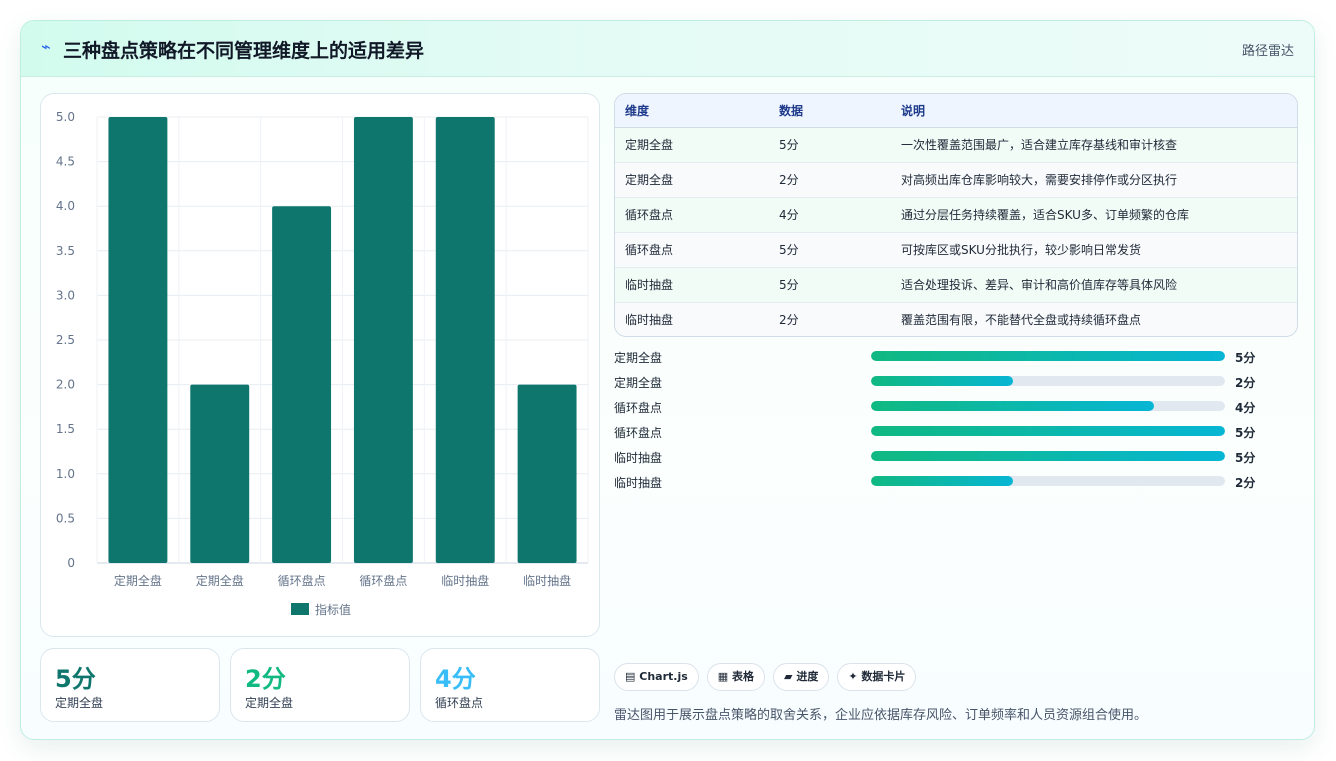 The height and width of the screenshot is (761, 1336). I want to click on card-icon: ✦, so click(853, 676).